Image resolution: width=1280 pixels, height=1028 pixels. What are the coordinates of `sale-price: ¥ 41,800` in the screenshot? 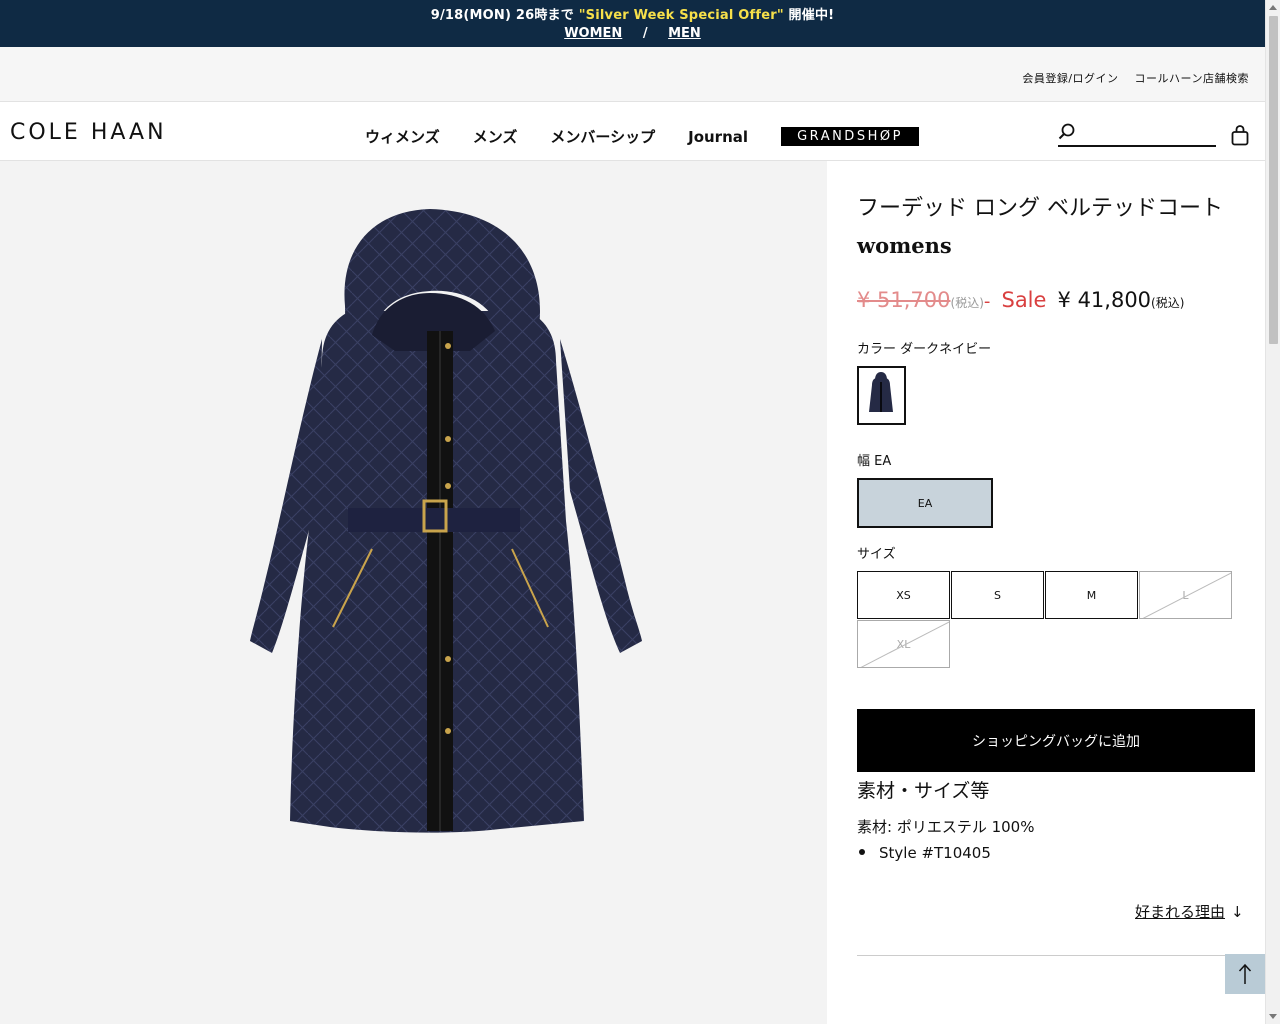 It's located at (1104, 300).